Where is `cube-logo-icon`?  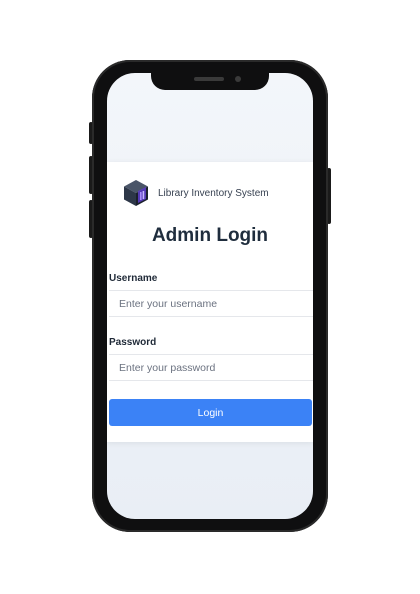 cube-logo-icon is located at coordinates (136, 193).